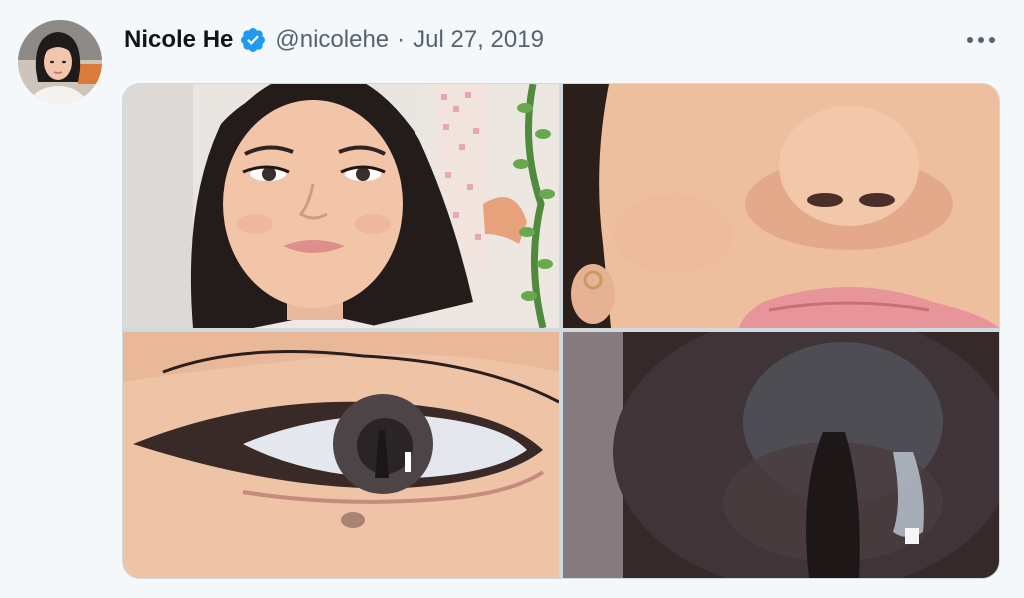  What do you see at coordinates (178, 40) in the screenshot?
I see `author-name: Nicole He` at bounding box center [178, 40].